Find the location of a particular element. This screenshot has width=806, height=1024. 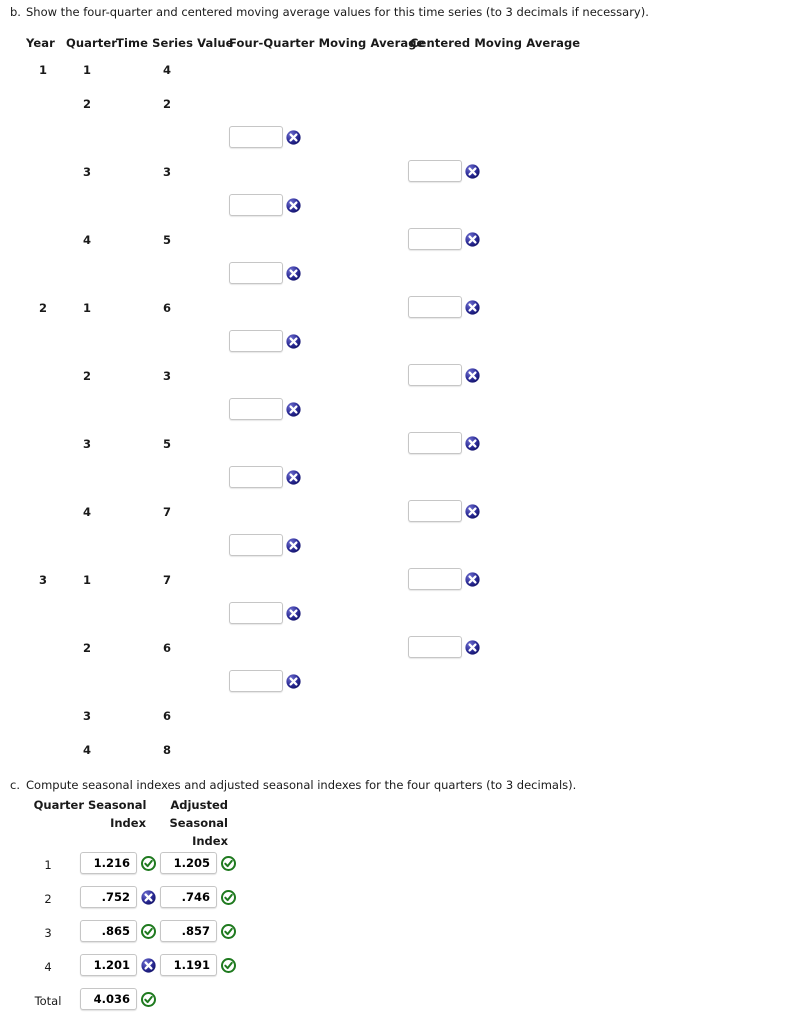

cell-quarter: 3 is located at coordinates (86, 172).